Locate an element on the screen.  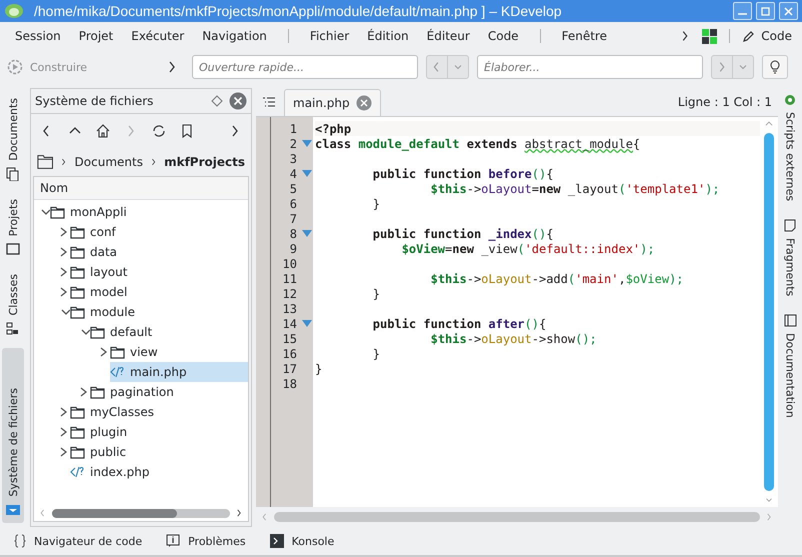
panel-title: Système de fichiers is located at coordinates (94, 101).